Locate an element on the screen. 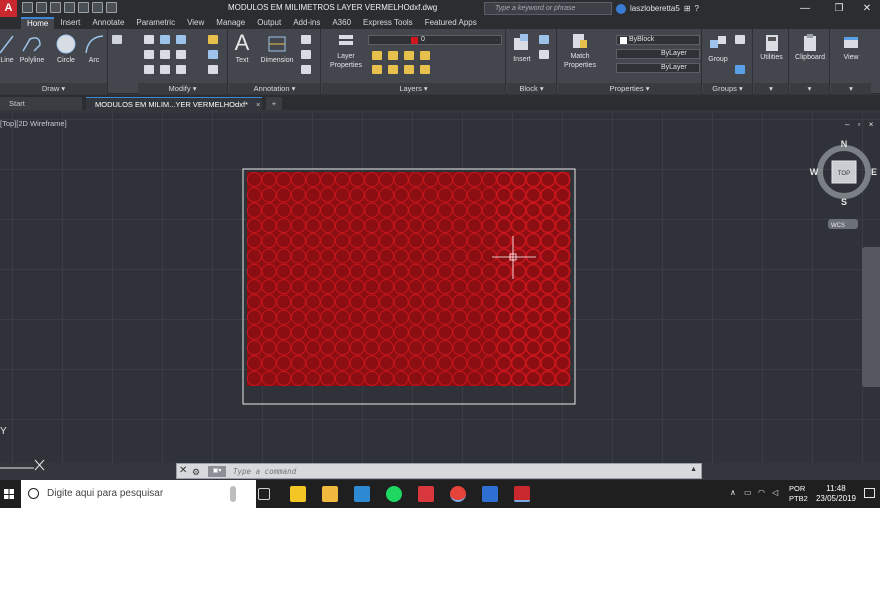 The width and height of the screenshot is (880, 610). wcs-label: WCS is located at coordinates (838, 226).